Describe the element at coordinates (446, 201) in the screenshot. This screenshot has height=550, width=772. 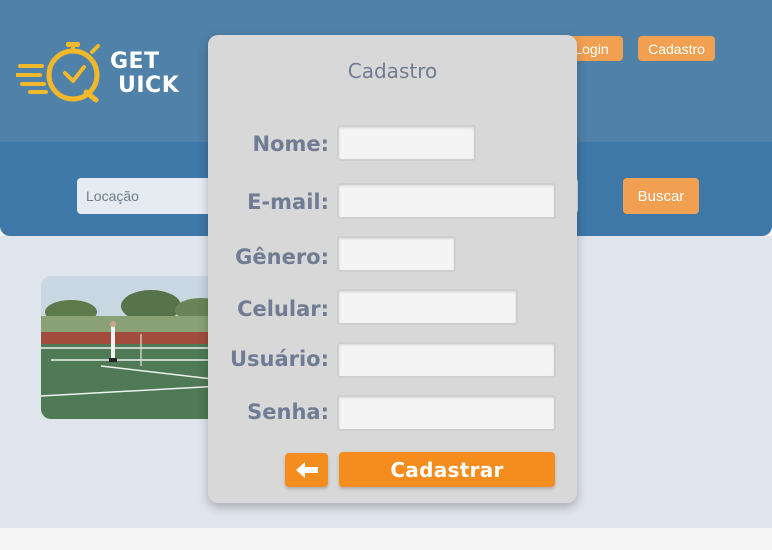
I see `email-field` at that location.